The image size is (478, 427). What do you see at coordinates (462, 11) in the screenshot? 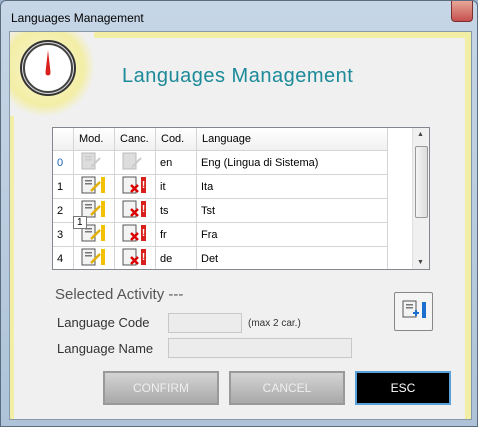
I see `window-close-button` at bounding box center [462, 11].